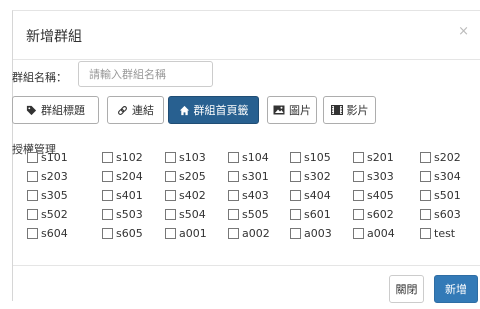 The image size is (480, 309). I want to click on permission-checkbox: s402, so click(185, 195).